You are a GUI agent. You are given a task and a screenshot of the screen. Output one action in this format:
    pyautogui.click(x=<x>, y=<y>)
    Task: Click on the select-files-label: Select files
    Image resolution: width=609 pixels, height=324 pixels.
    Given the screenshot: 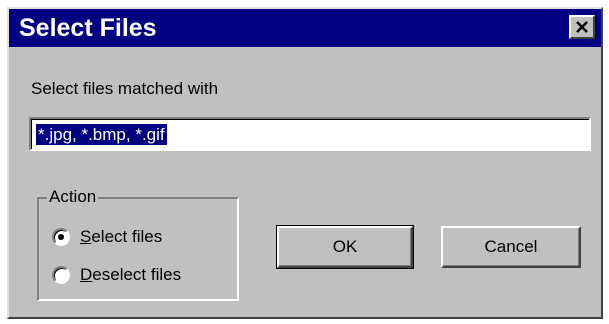 What is the action you would take?
    pyautogui.click(x=121, y=237)
    